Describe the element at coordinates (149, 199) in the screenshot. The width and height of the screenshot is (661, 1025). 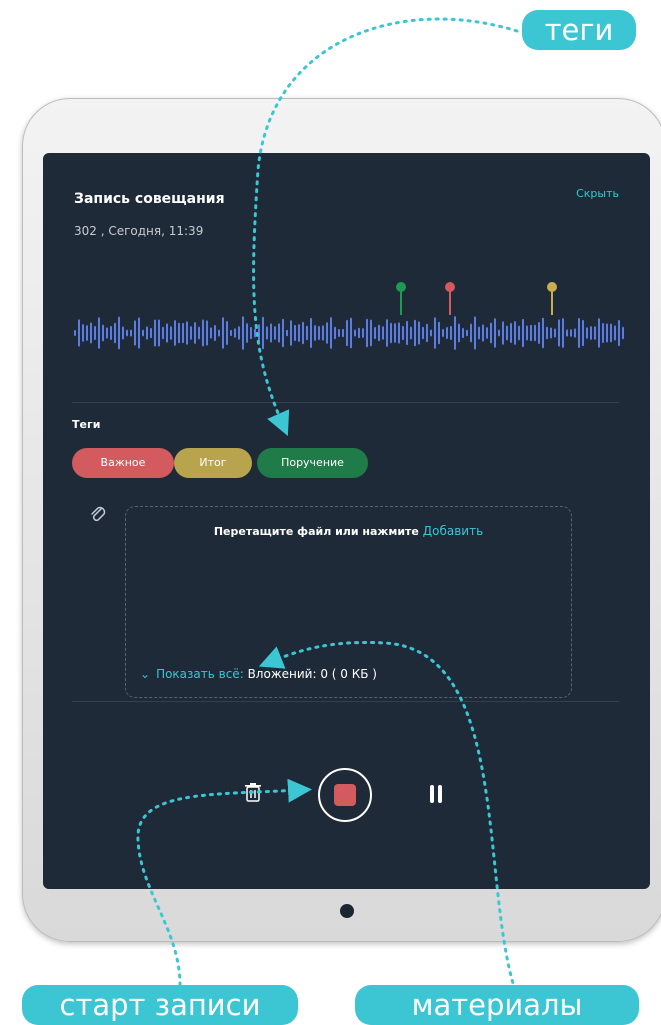
I see `recording-title: Запись совещания` at that location.